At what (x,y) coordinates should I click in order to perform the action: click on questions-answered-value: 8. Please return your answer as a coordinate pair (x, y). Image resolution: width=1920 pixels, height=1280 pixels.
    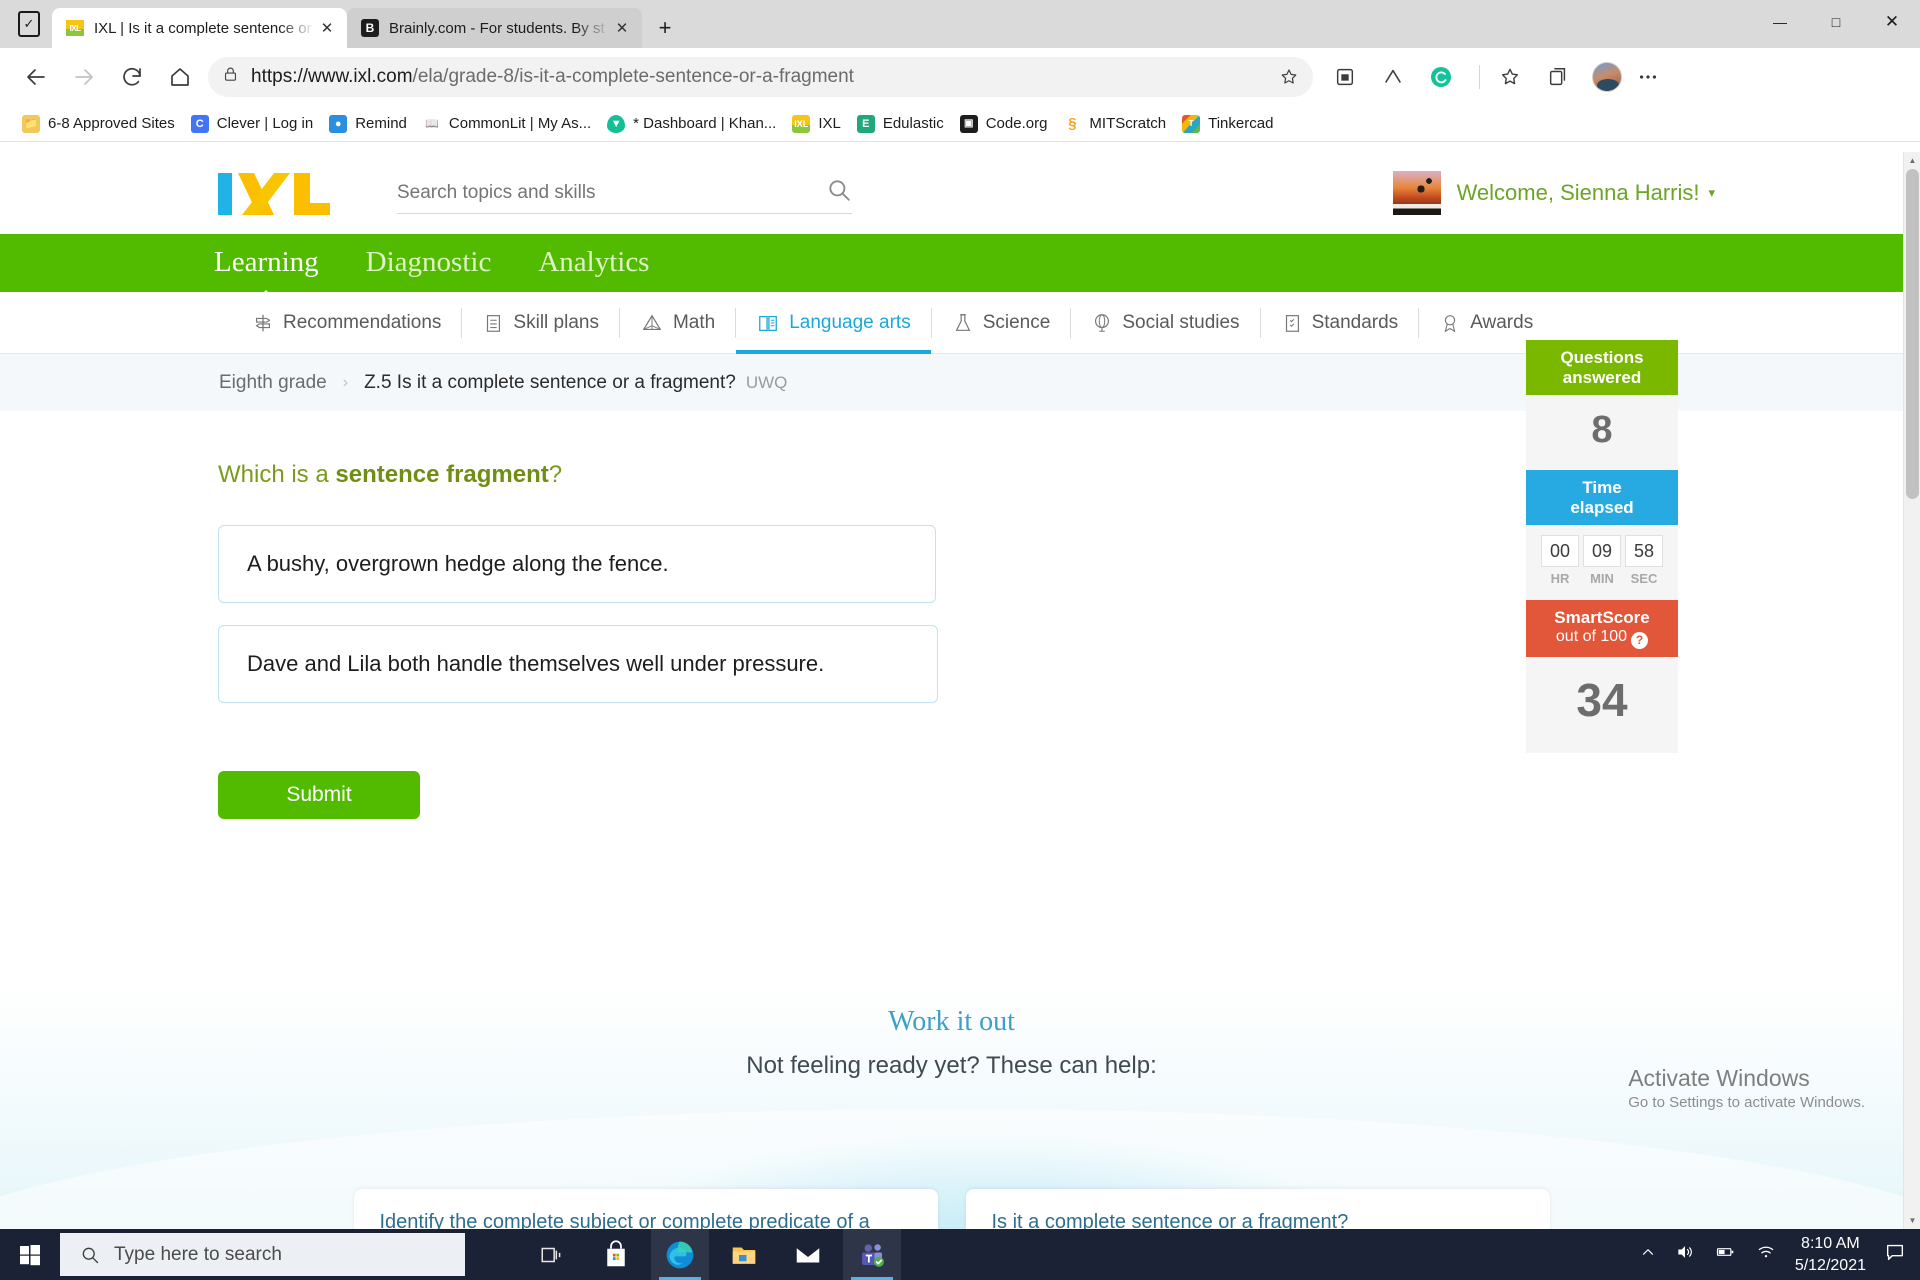
    Looking at the image, I should click on (1602, 433).